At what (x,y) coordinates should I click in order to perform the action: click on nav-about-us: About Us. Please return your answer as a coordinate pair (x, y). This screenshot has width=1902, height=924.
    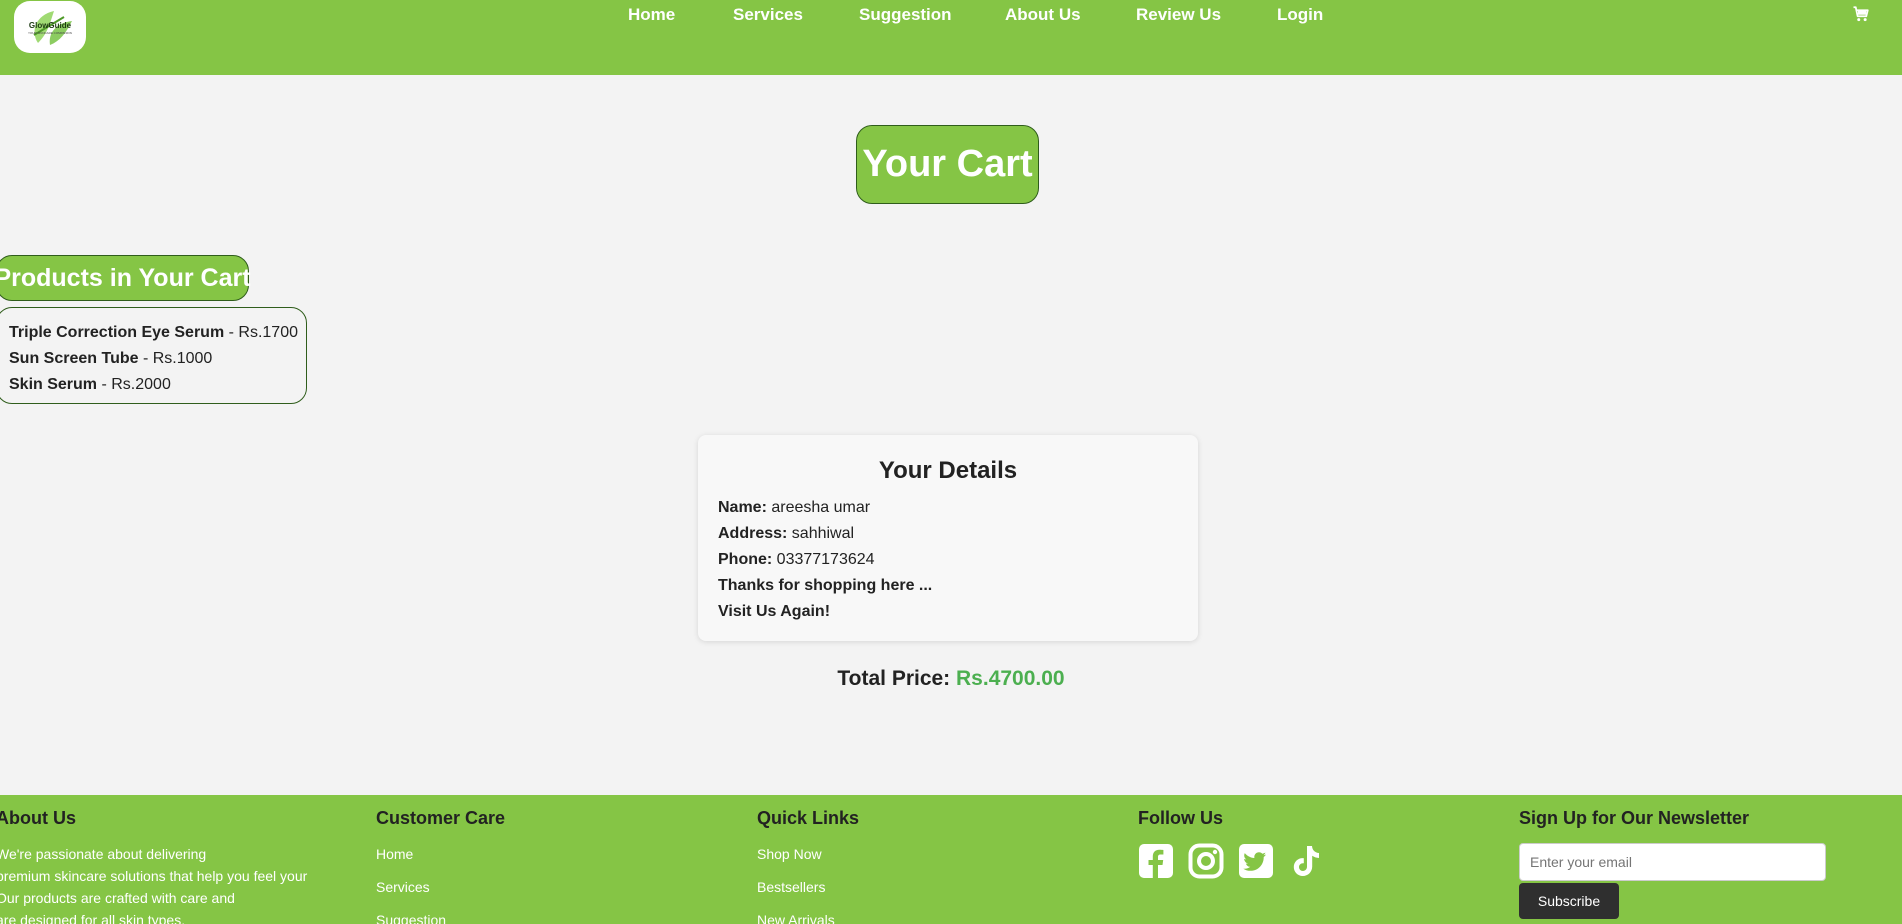
    Looking at the image, I should click on (1043, 15).